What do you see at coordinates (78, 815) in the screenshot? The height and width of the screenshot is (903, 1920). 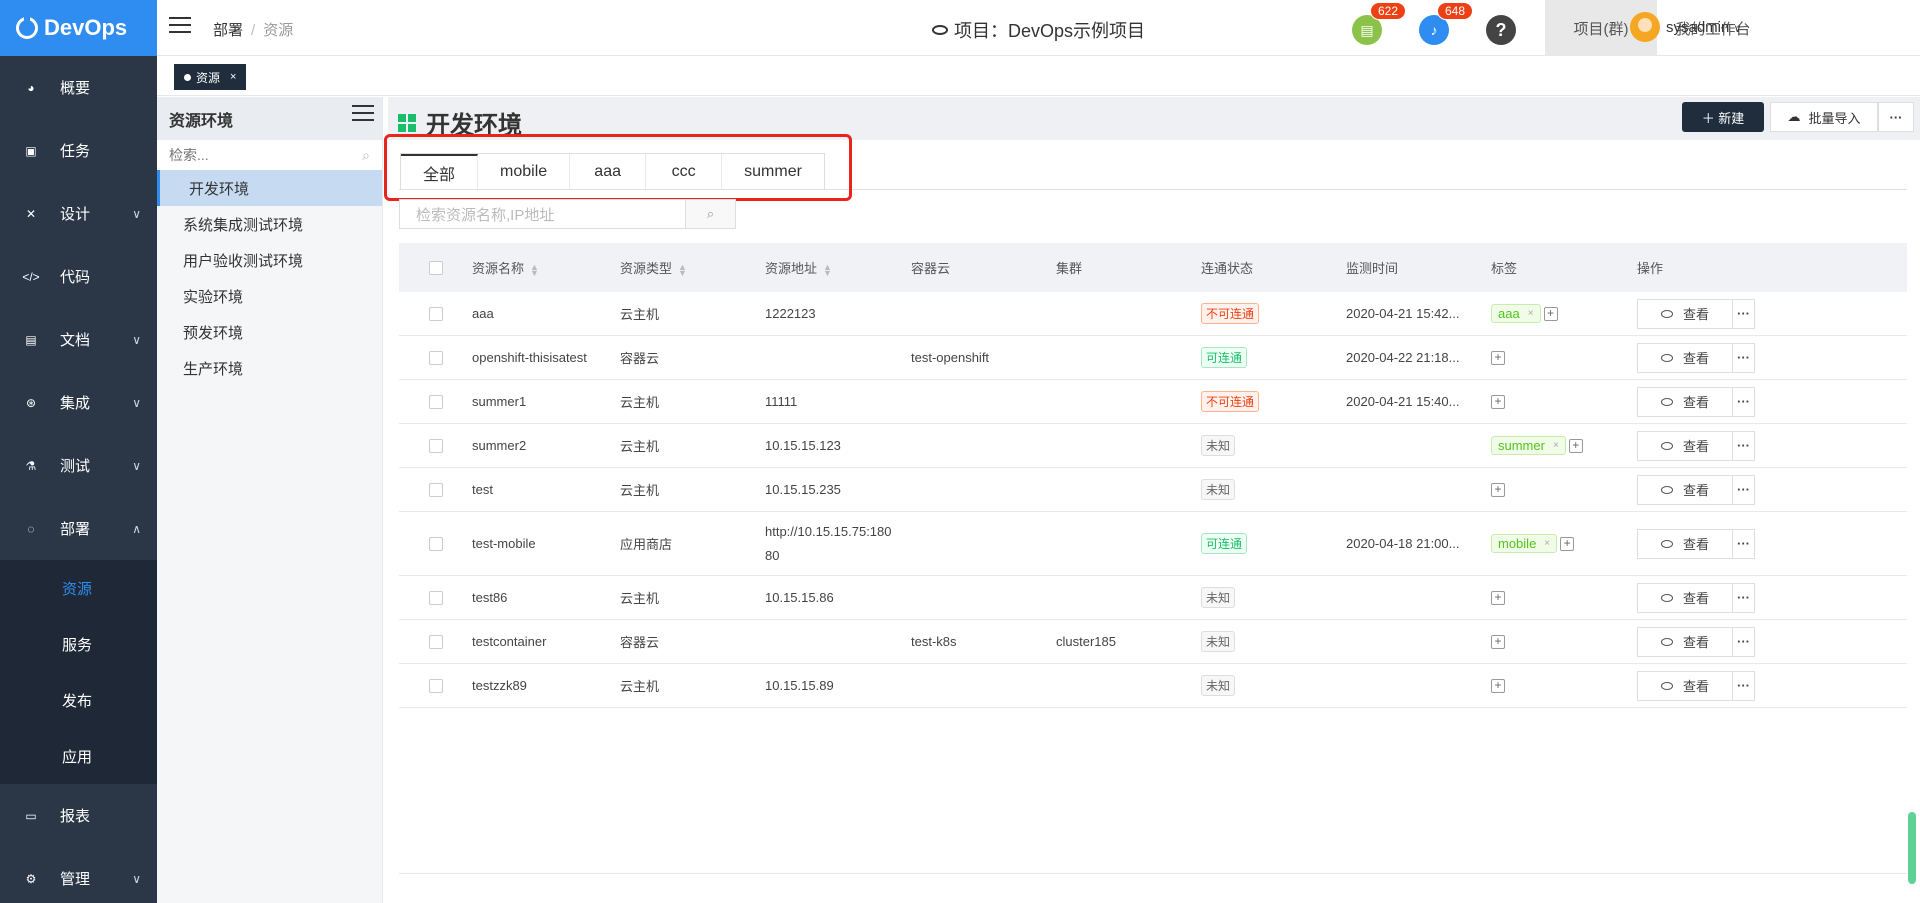 I see `nav-item-bottom0: ▭ 报表` at bounding box center [78, 815].